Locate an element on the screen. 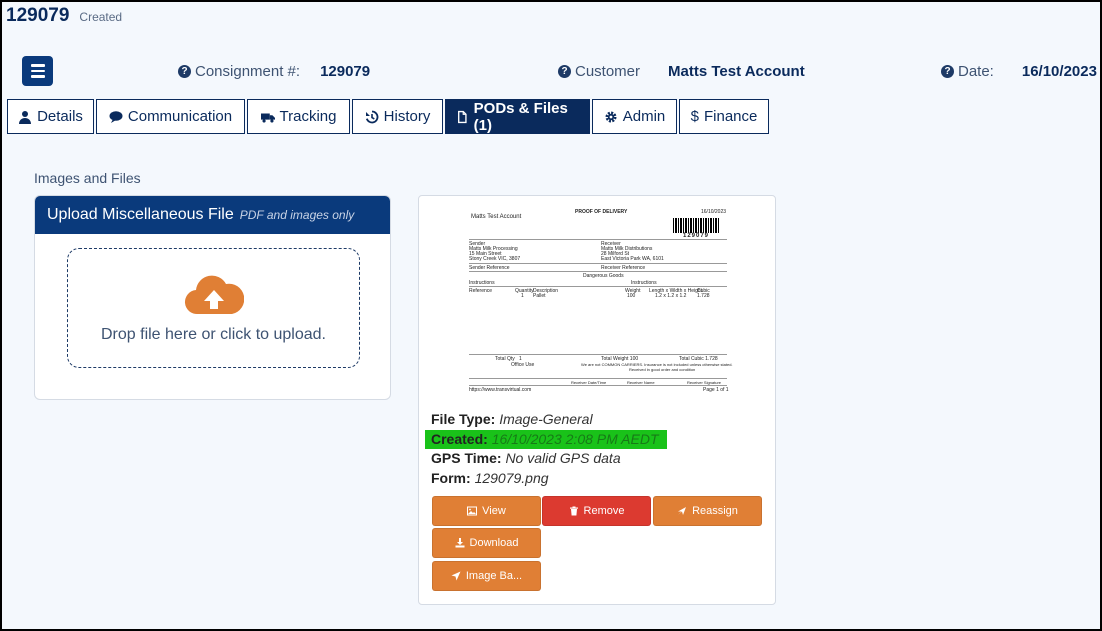 The height and width of the screenshot is (631, 1102). status-text: Created is located at coordinates (101, 17).